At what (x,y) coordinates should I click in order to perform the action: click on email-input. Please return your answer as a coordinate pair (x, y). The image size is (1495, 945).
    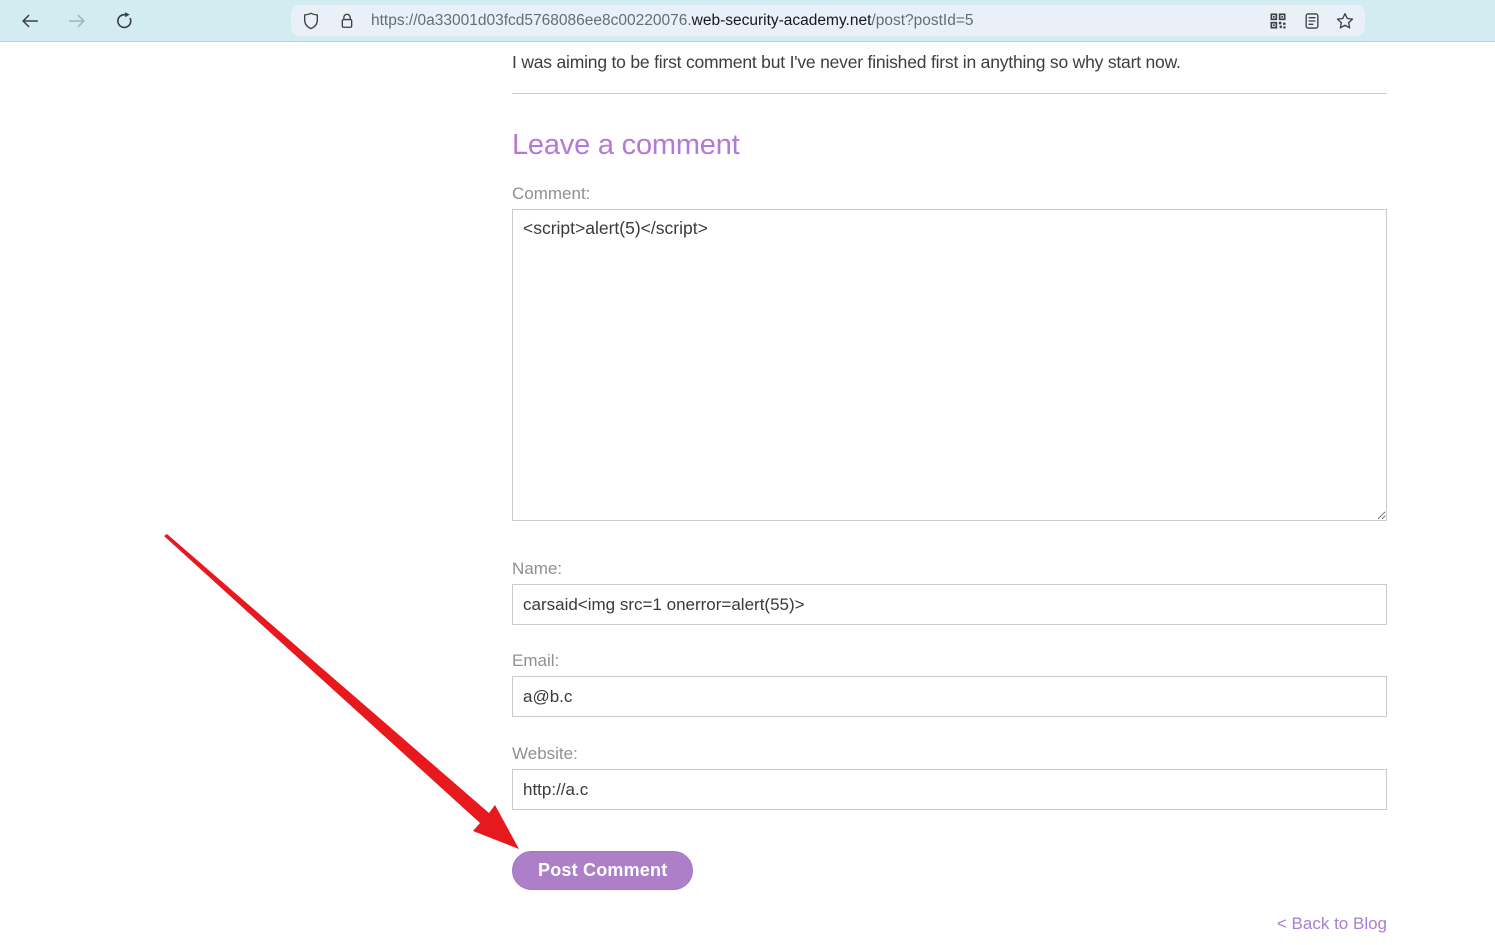
    Looking at the image, I should click on (949, 696).